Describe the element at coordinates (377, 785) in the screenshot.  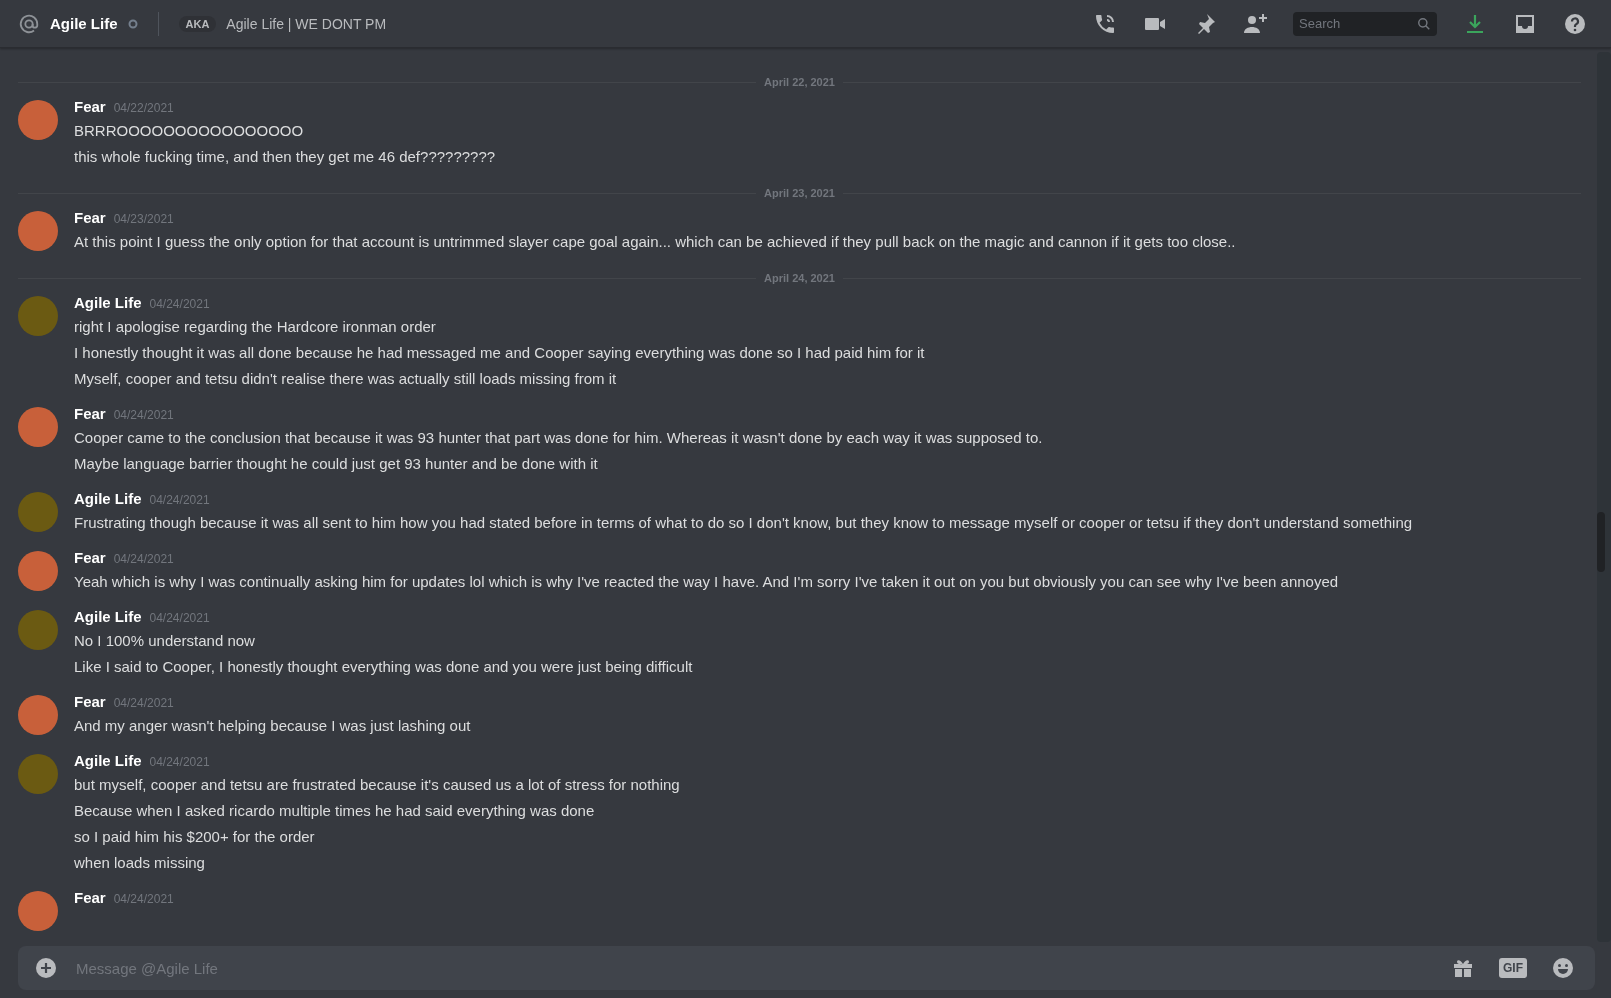
I see `message-text: but myself, cooper and tetsu are frustrated because it's caused us a lot of stress for nothing` at that location.